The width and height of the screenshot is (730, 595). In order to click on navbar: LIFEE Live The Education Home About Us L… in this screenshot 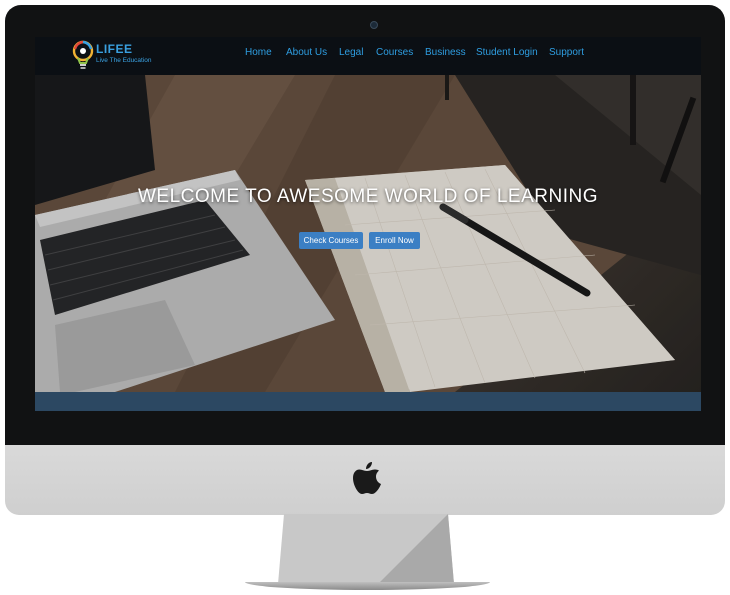, I will do `click(368, 56)`.